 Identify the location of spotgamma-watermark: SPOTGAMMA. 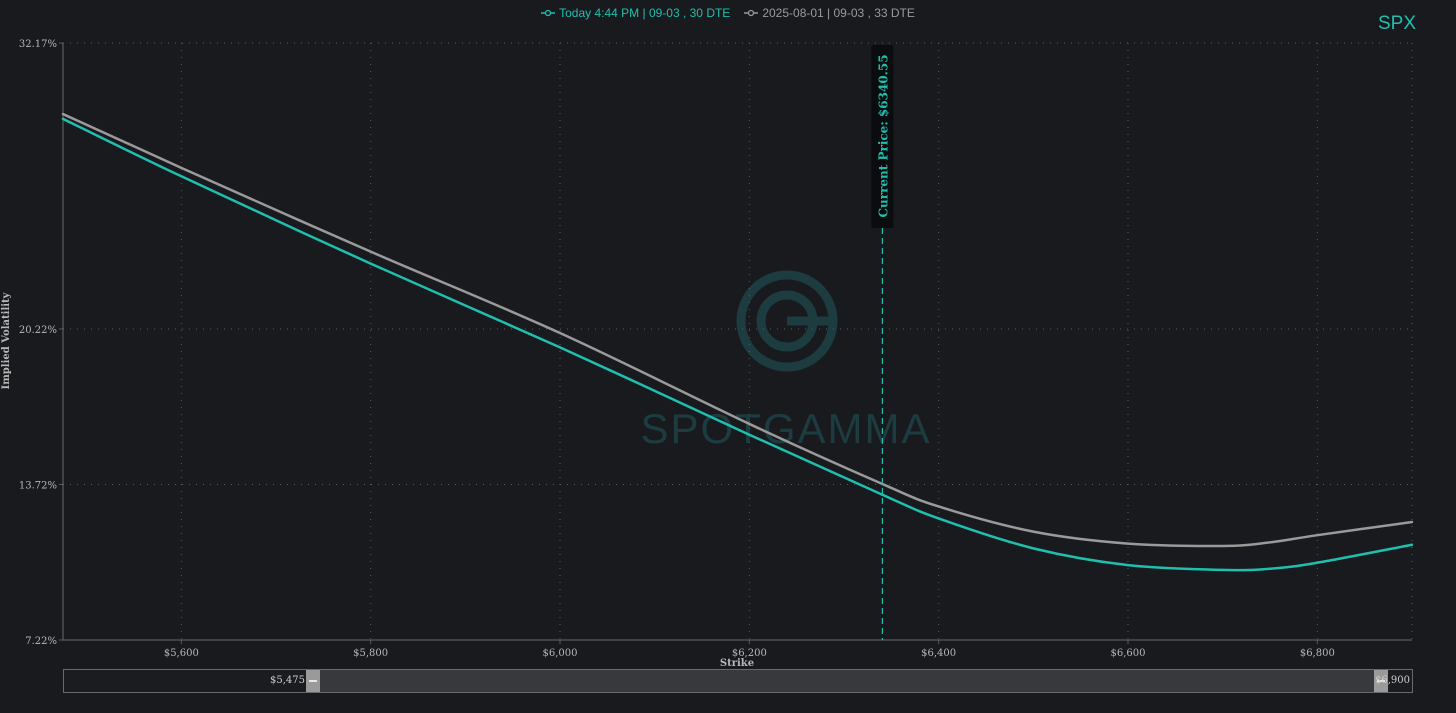
(785, 361).